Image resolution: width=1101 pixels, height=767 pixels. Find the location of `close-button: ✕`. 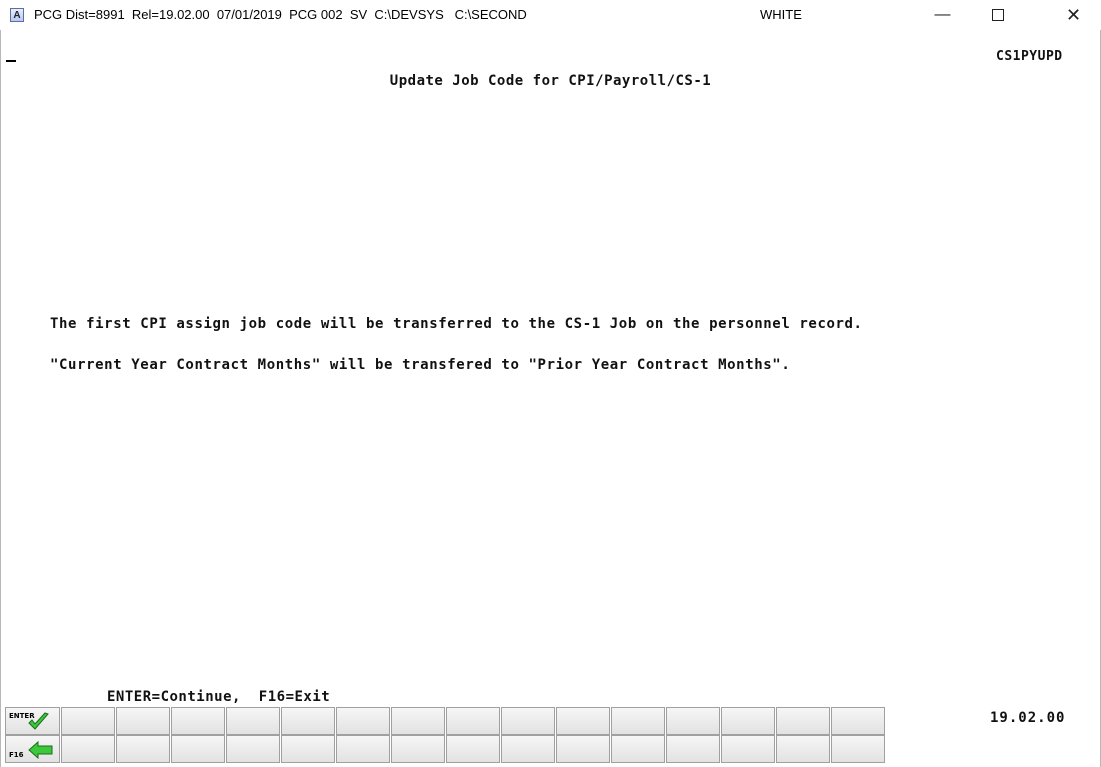

close-button: ✕ is located at coordinates (1073, 15).